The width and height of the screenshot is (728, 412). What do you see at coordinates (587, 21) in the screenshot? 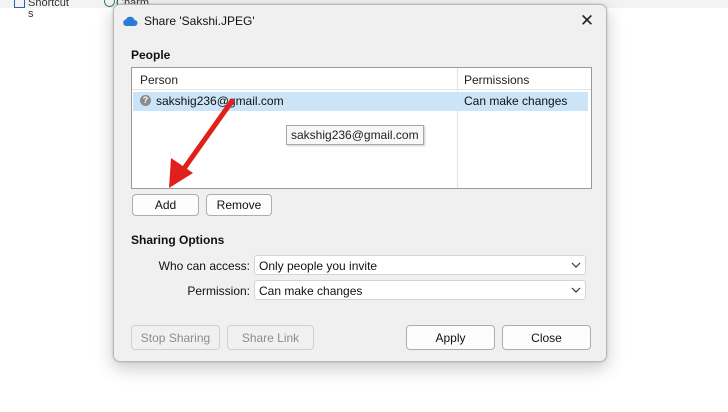
I see `close-icon: ✕` at bounding box center [587, 21].